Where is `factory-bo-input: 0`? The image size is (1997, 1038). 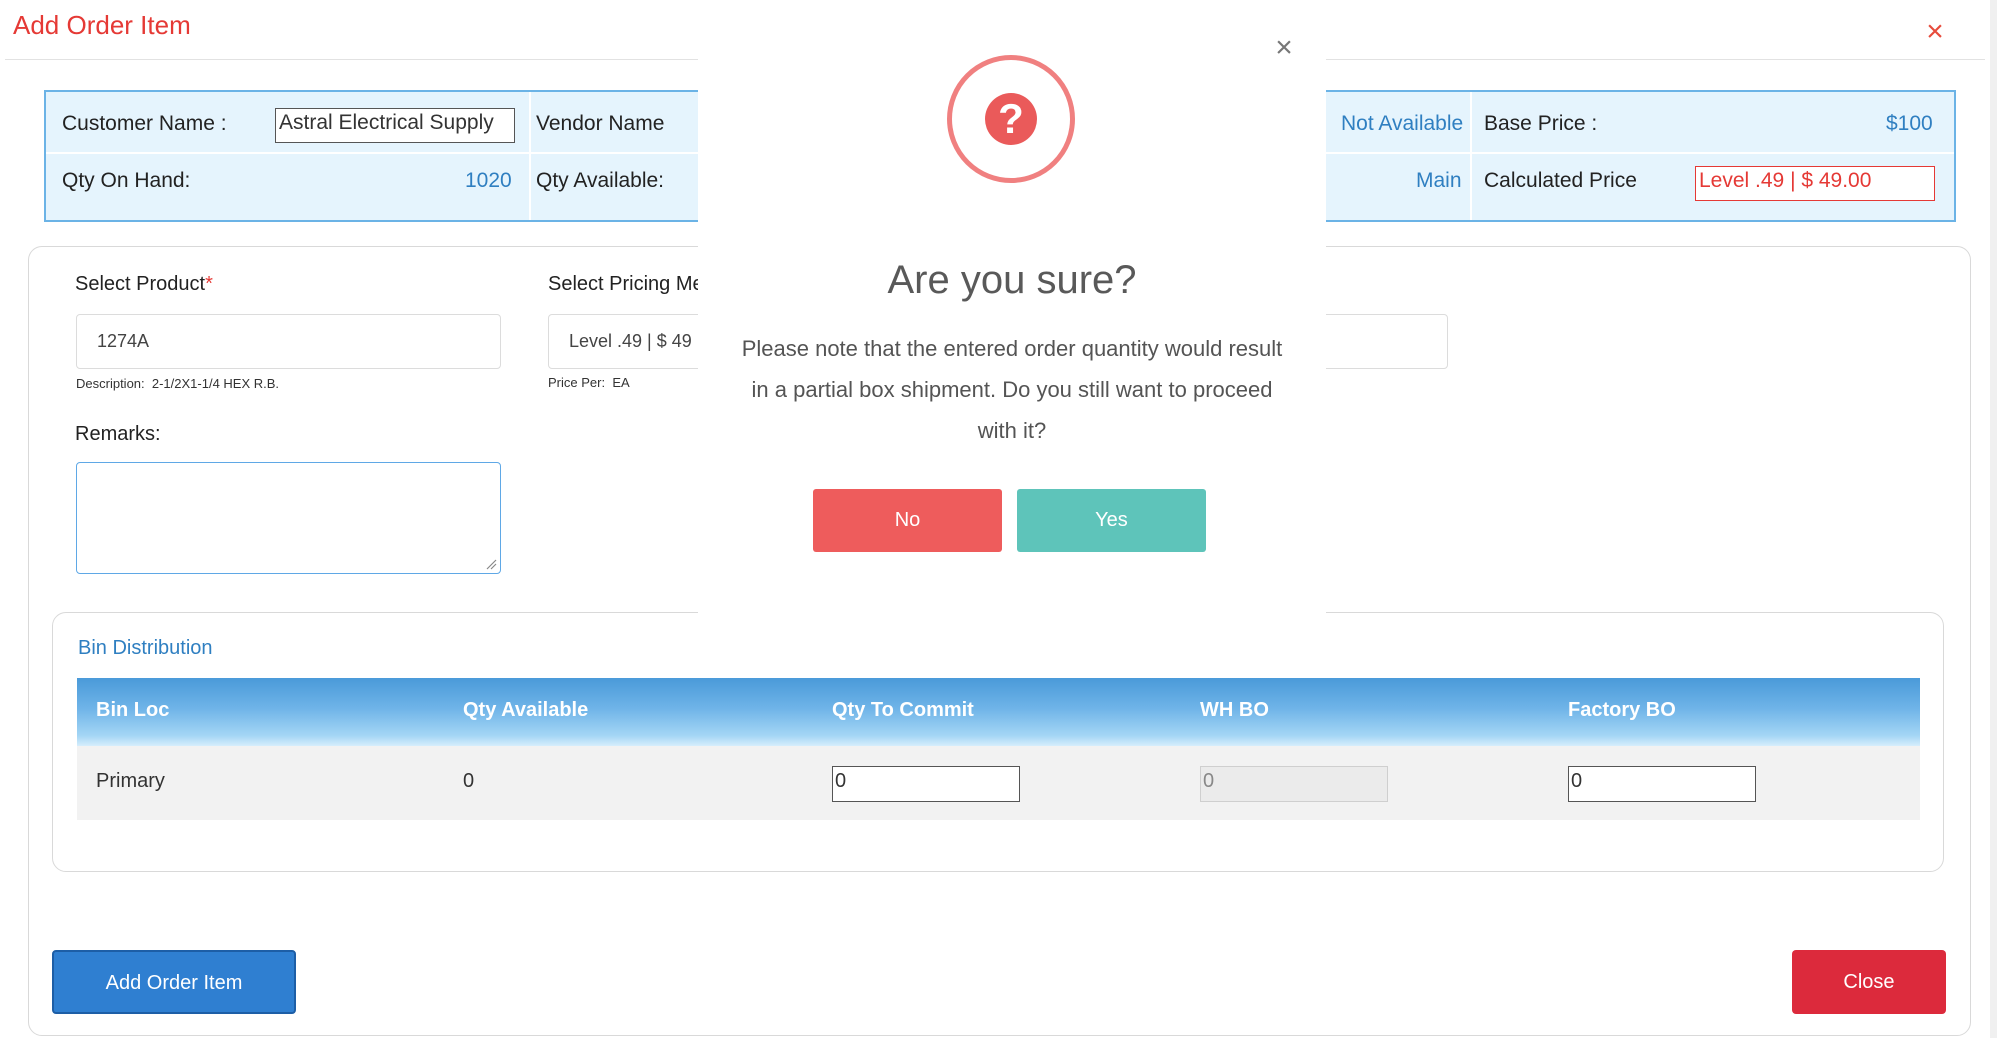
factory-bo-input: 0 is located at coordinates (1662, 784).